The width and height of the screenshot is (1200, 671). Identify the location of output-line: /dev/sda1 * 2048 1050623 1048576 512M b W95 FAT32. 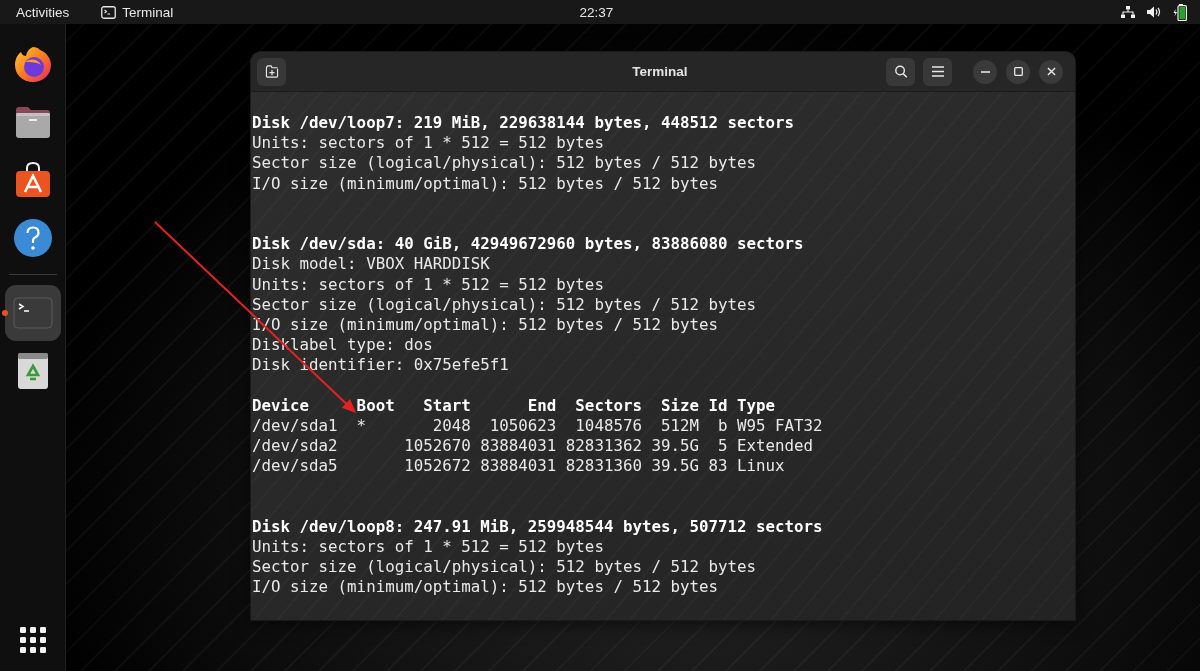
(537, 425).